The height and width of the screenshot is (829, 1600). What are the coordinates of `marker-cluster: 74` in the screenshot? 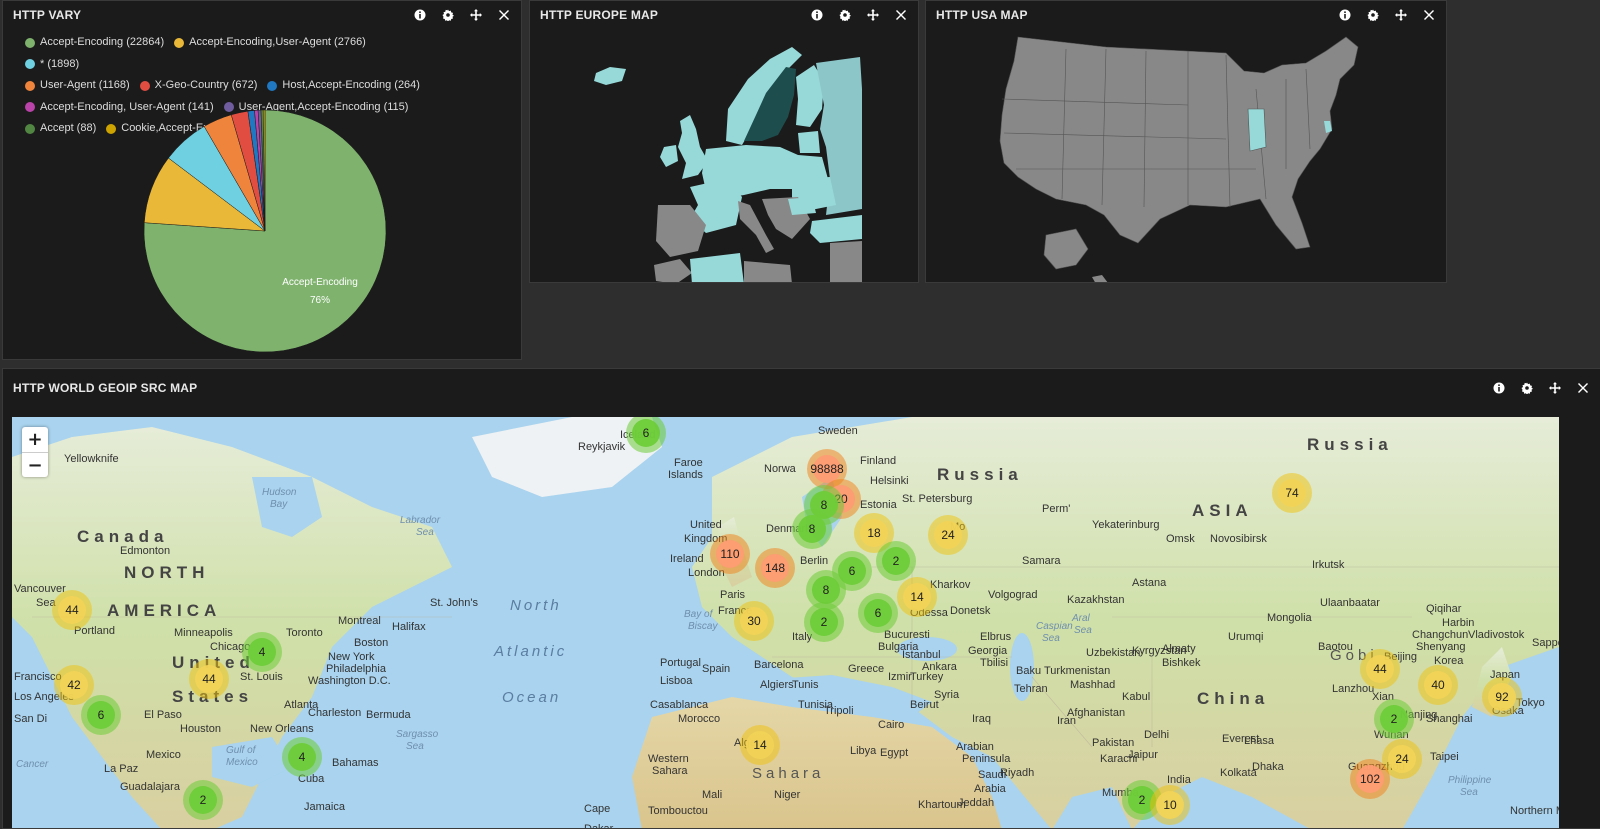 It's located at (1292, 493).